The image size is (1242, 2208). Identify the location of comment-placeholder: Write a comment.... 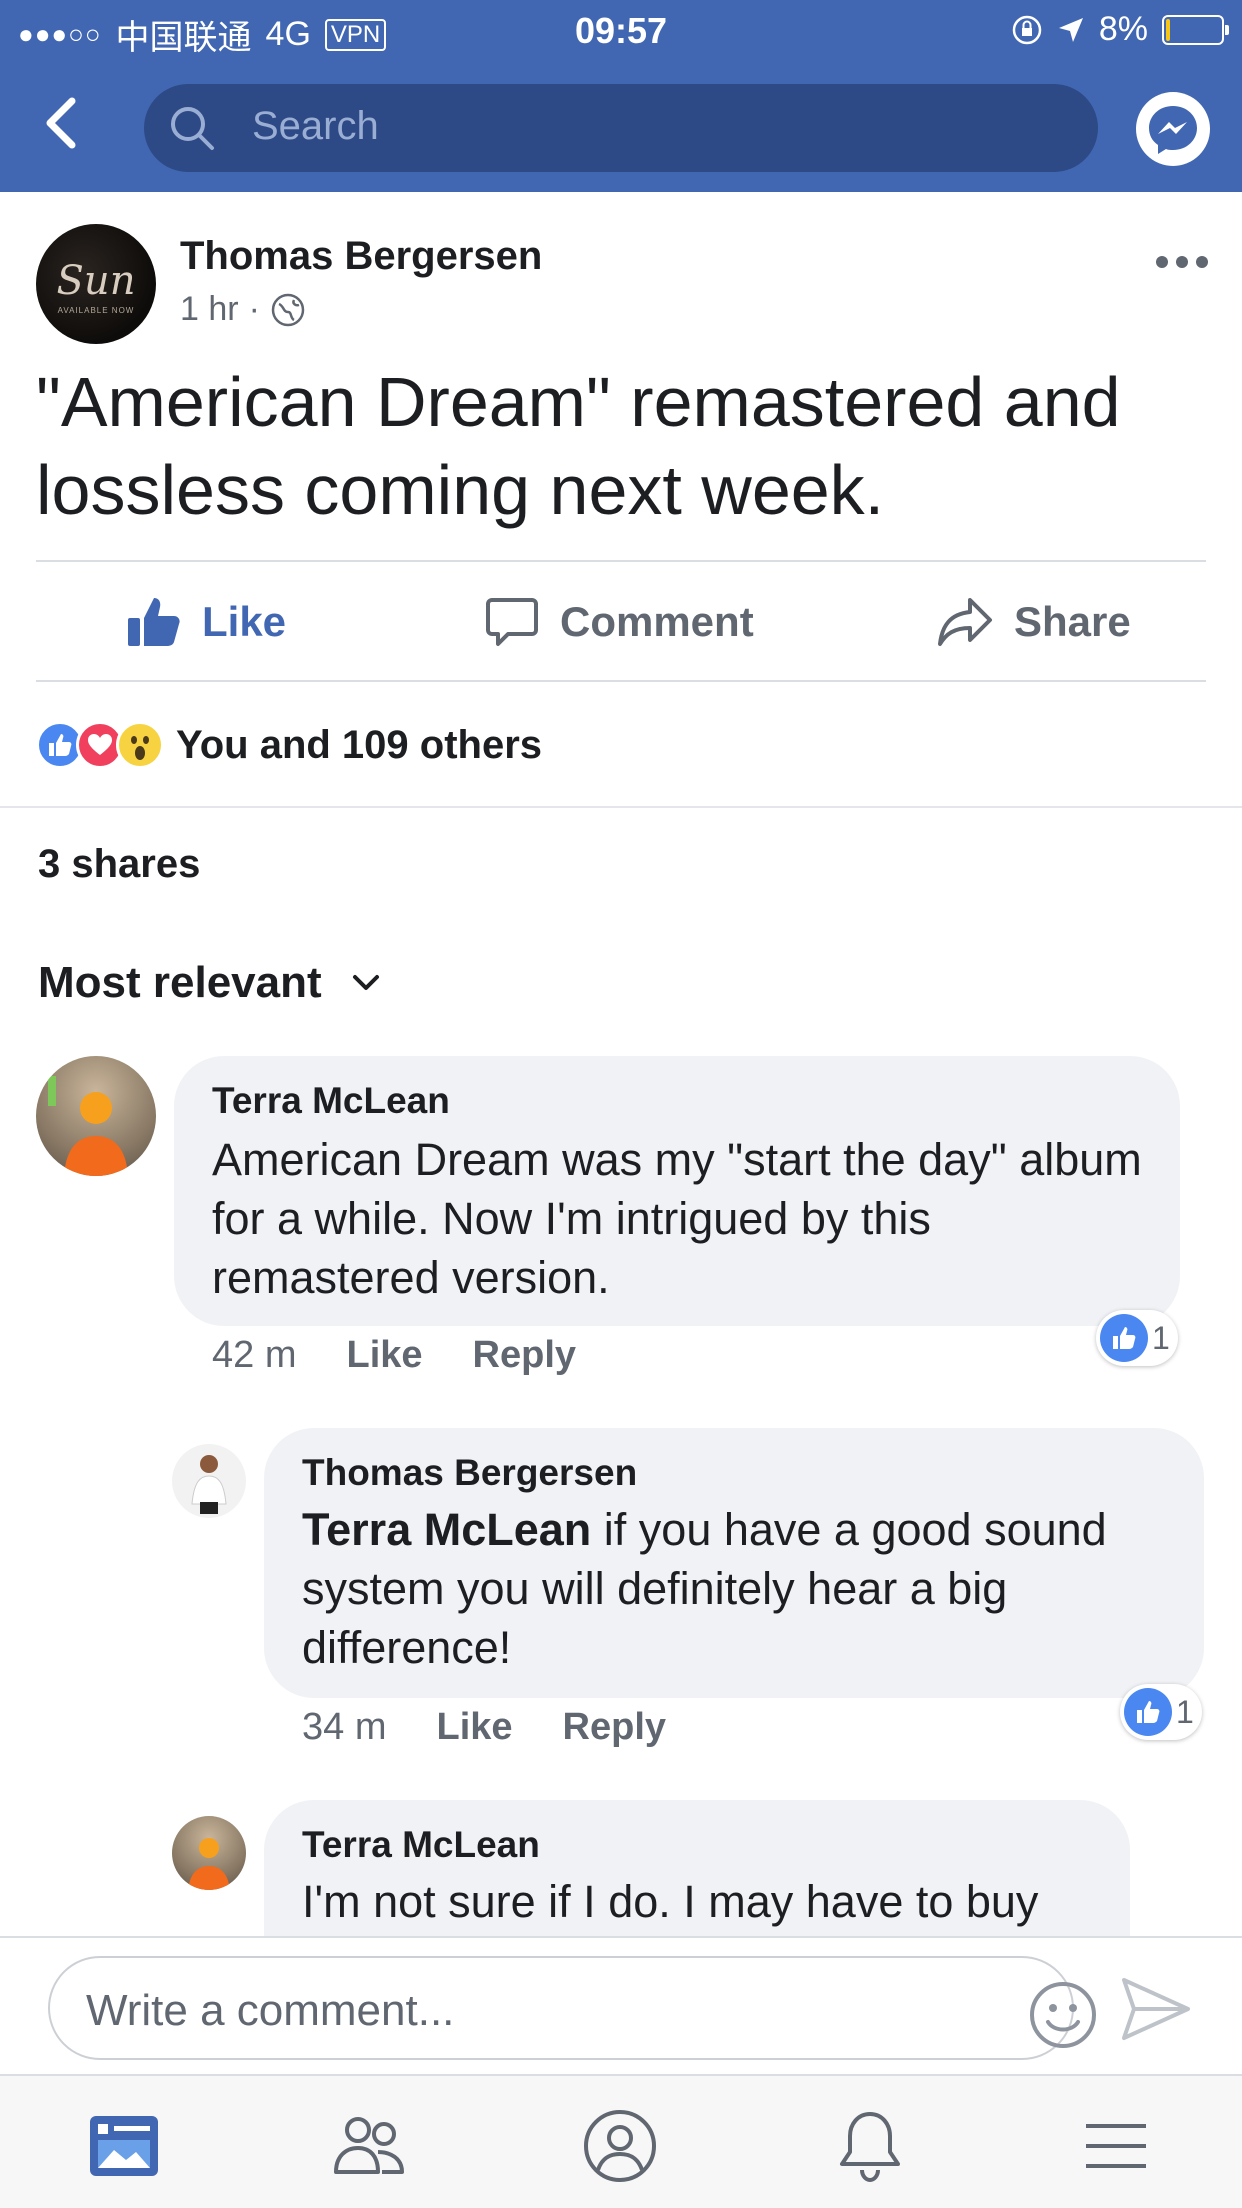
(270, 2010).